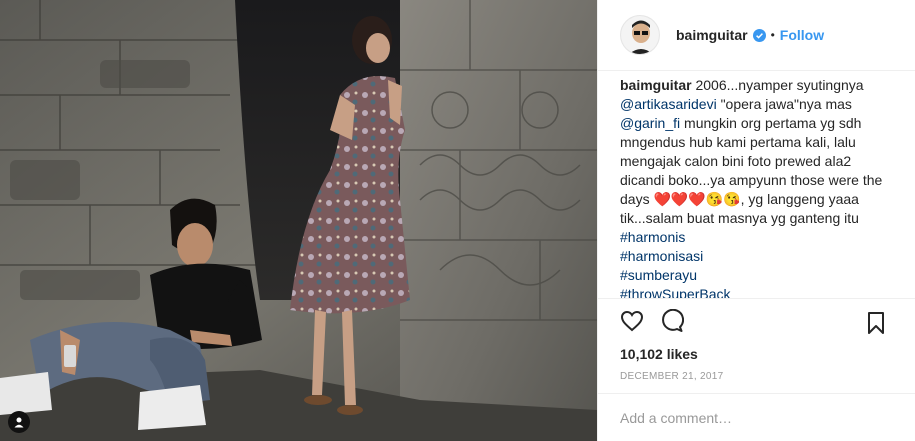  What do you see at coordinates (876, 323) in the screenshot?
I see `bookmark-icon` at bounding box center [876, 323].